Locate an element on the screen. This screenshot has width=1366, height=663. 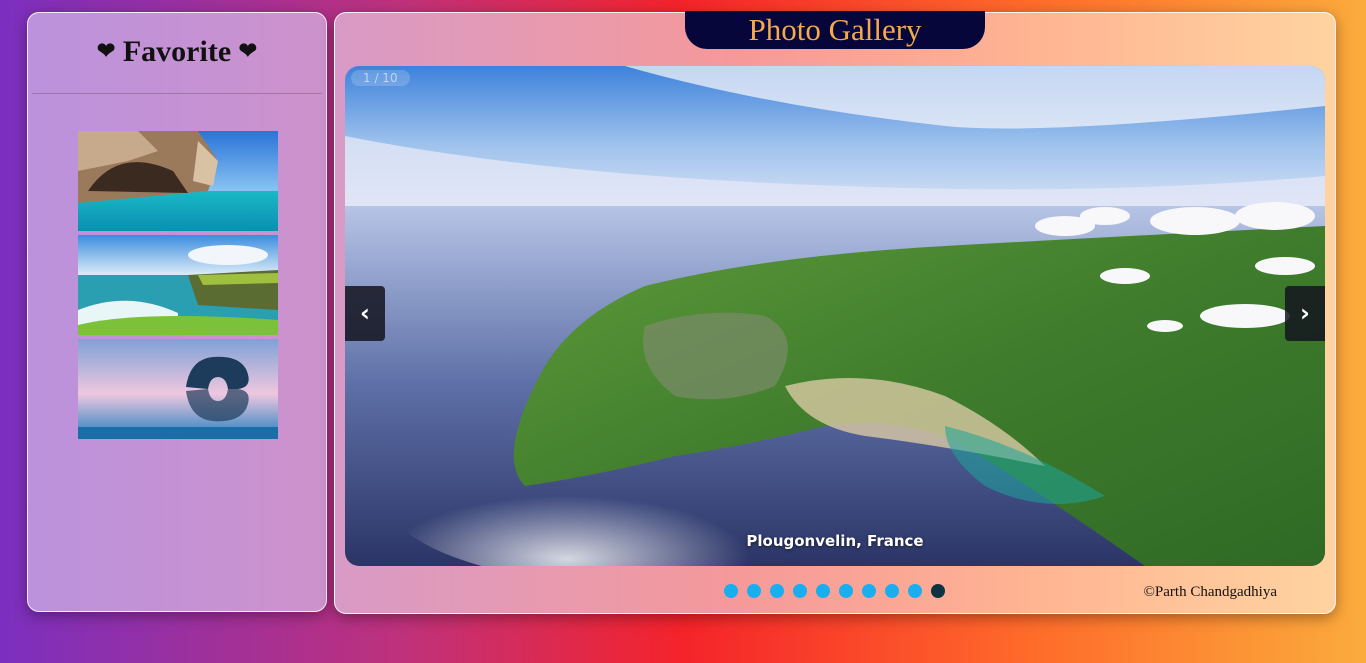
next-slide-button: › is located at coordinates (1305, 313).